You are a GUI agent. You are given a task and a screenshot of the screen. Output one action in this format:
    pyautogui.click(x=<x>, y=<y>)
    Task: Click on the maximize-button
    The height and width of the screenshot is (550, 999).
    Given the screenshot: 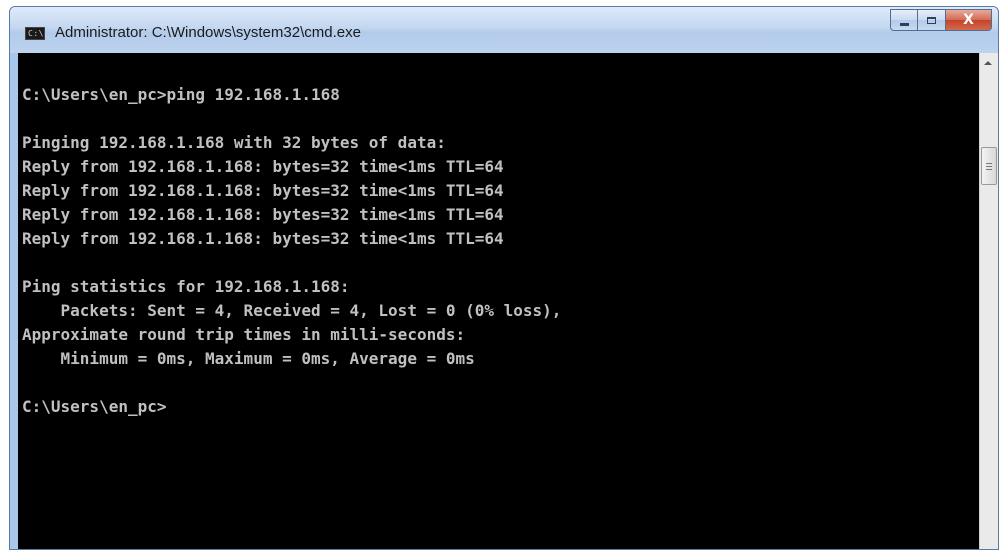 What is the action you would take?
    pyautogui.click(x=932, y=20)
    